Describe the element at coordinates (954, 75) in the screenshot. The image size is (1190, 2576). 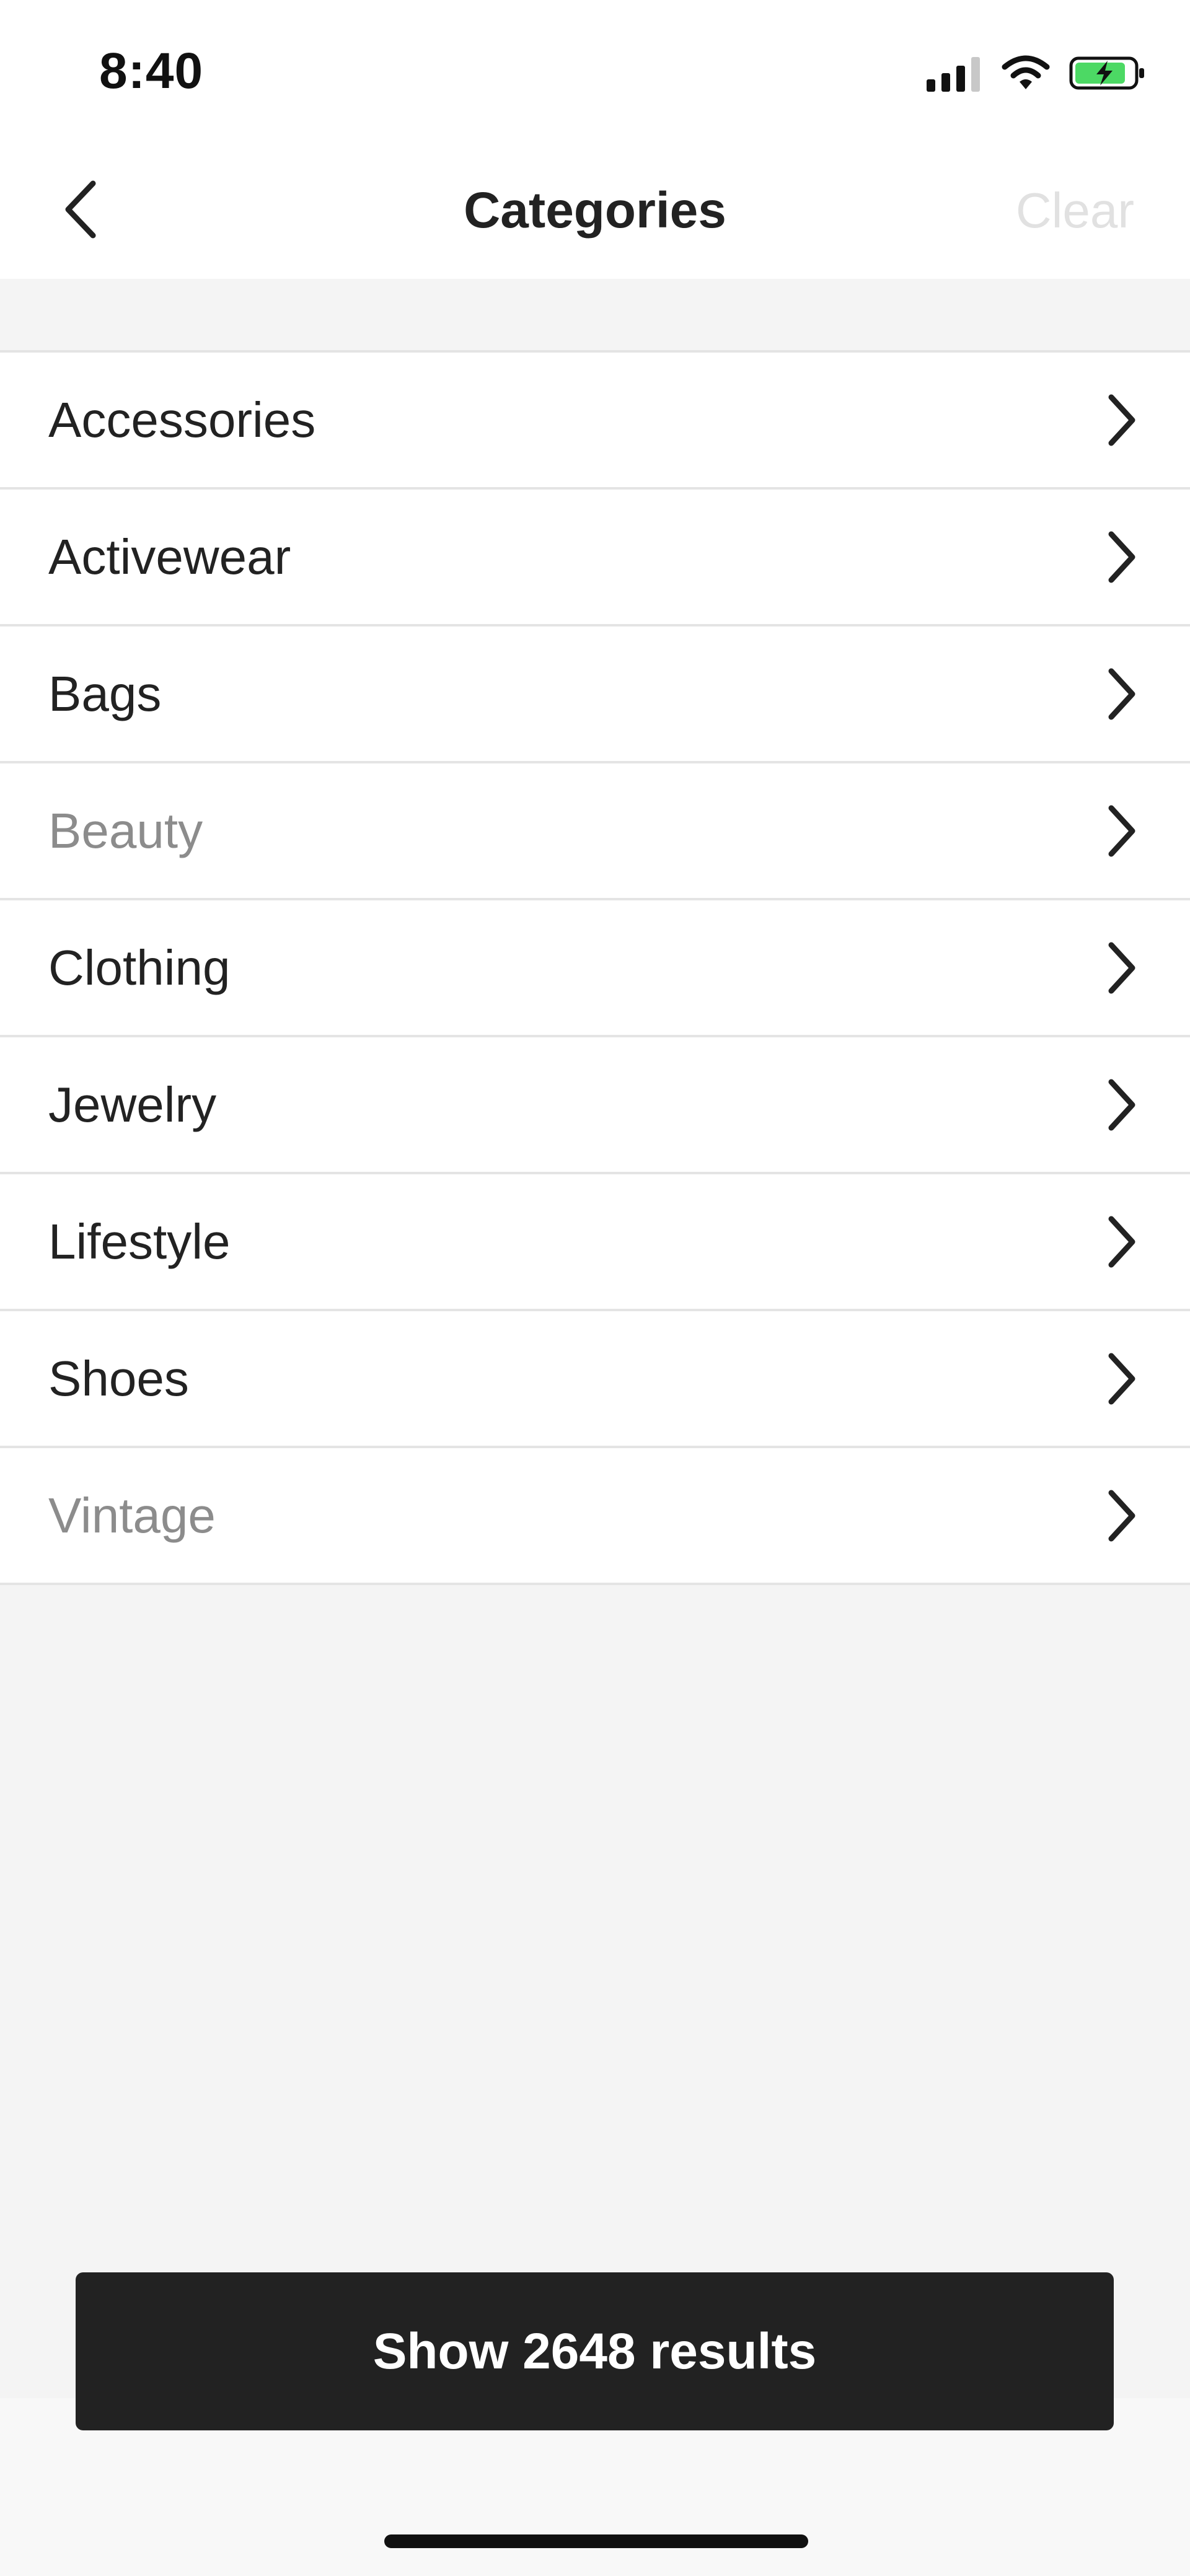
I see `cellular-signal-icon` at that location.